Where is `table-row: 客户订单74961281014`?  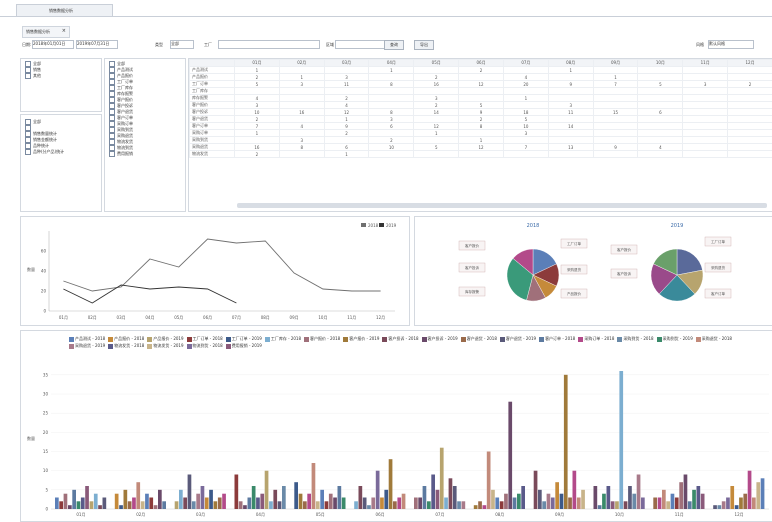 table-row: 客户订单74961281014 is located at coordinates (481, 126).